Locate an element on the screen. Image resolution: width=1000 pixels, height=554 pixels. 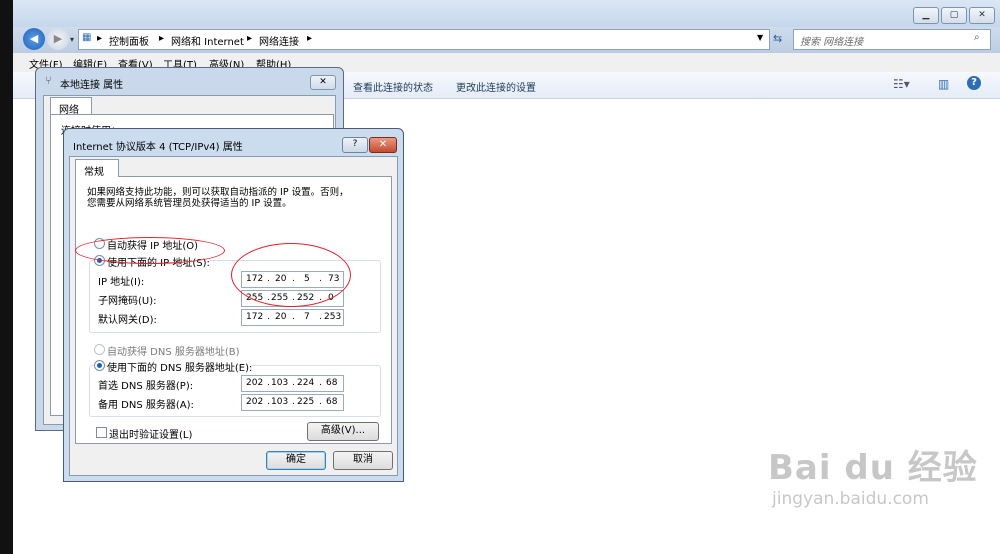
gateway-octet-4: 253 is located at coordinates (333, 317).